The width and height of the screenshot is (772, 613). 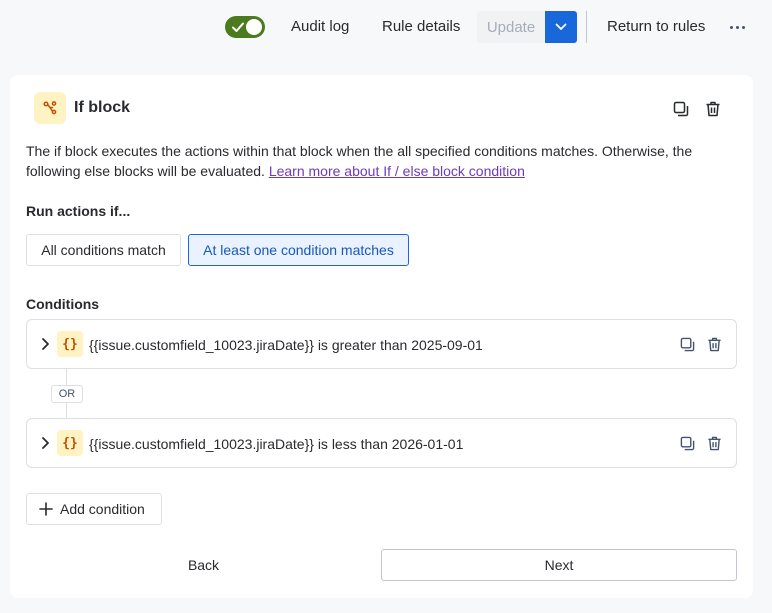 I want to click on duplicate-block-icon, so click(x=681, y=109).